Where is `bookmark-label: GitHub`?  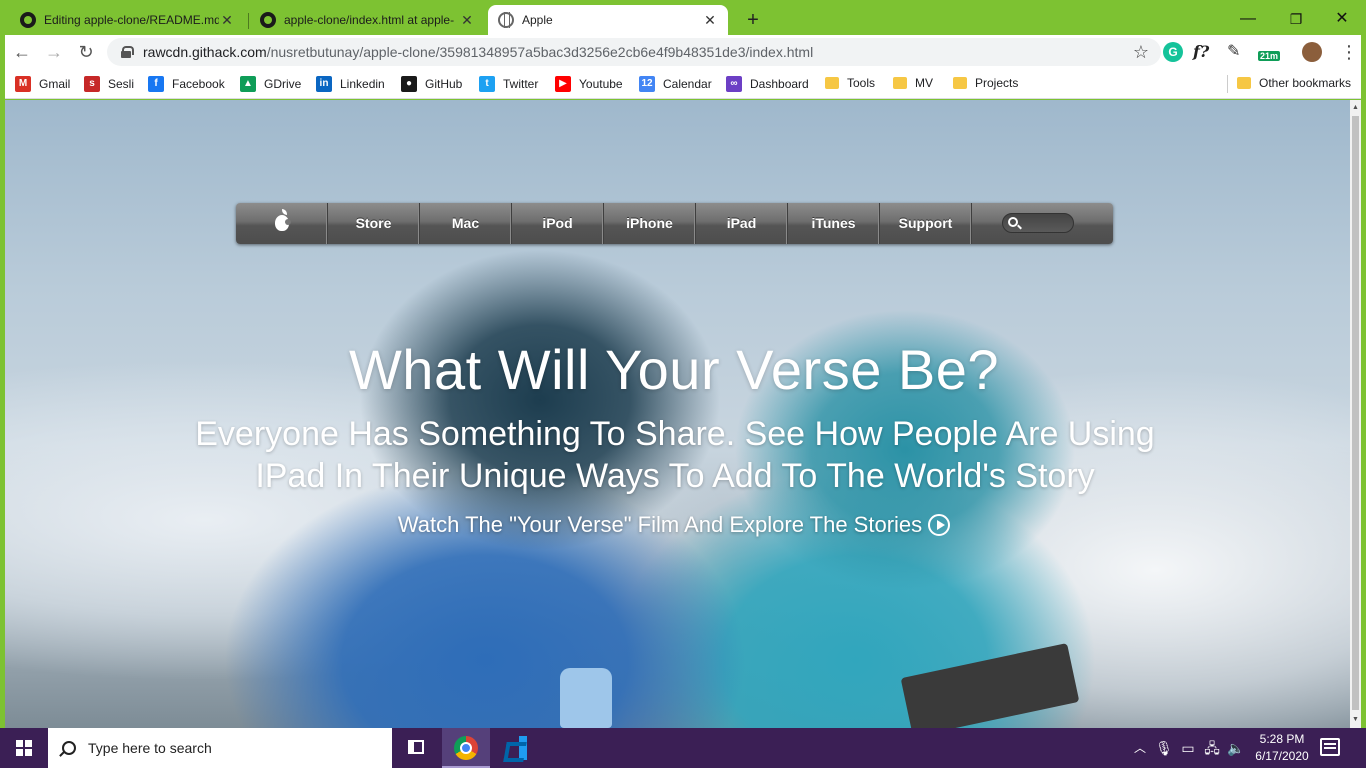
bookmark-label: GitHub is located at coordinates (444, 84).